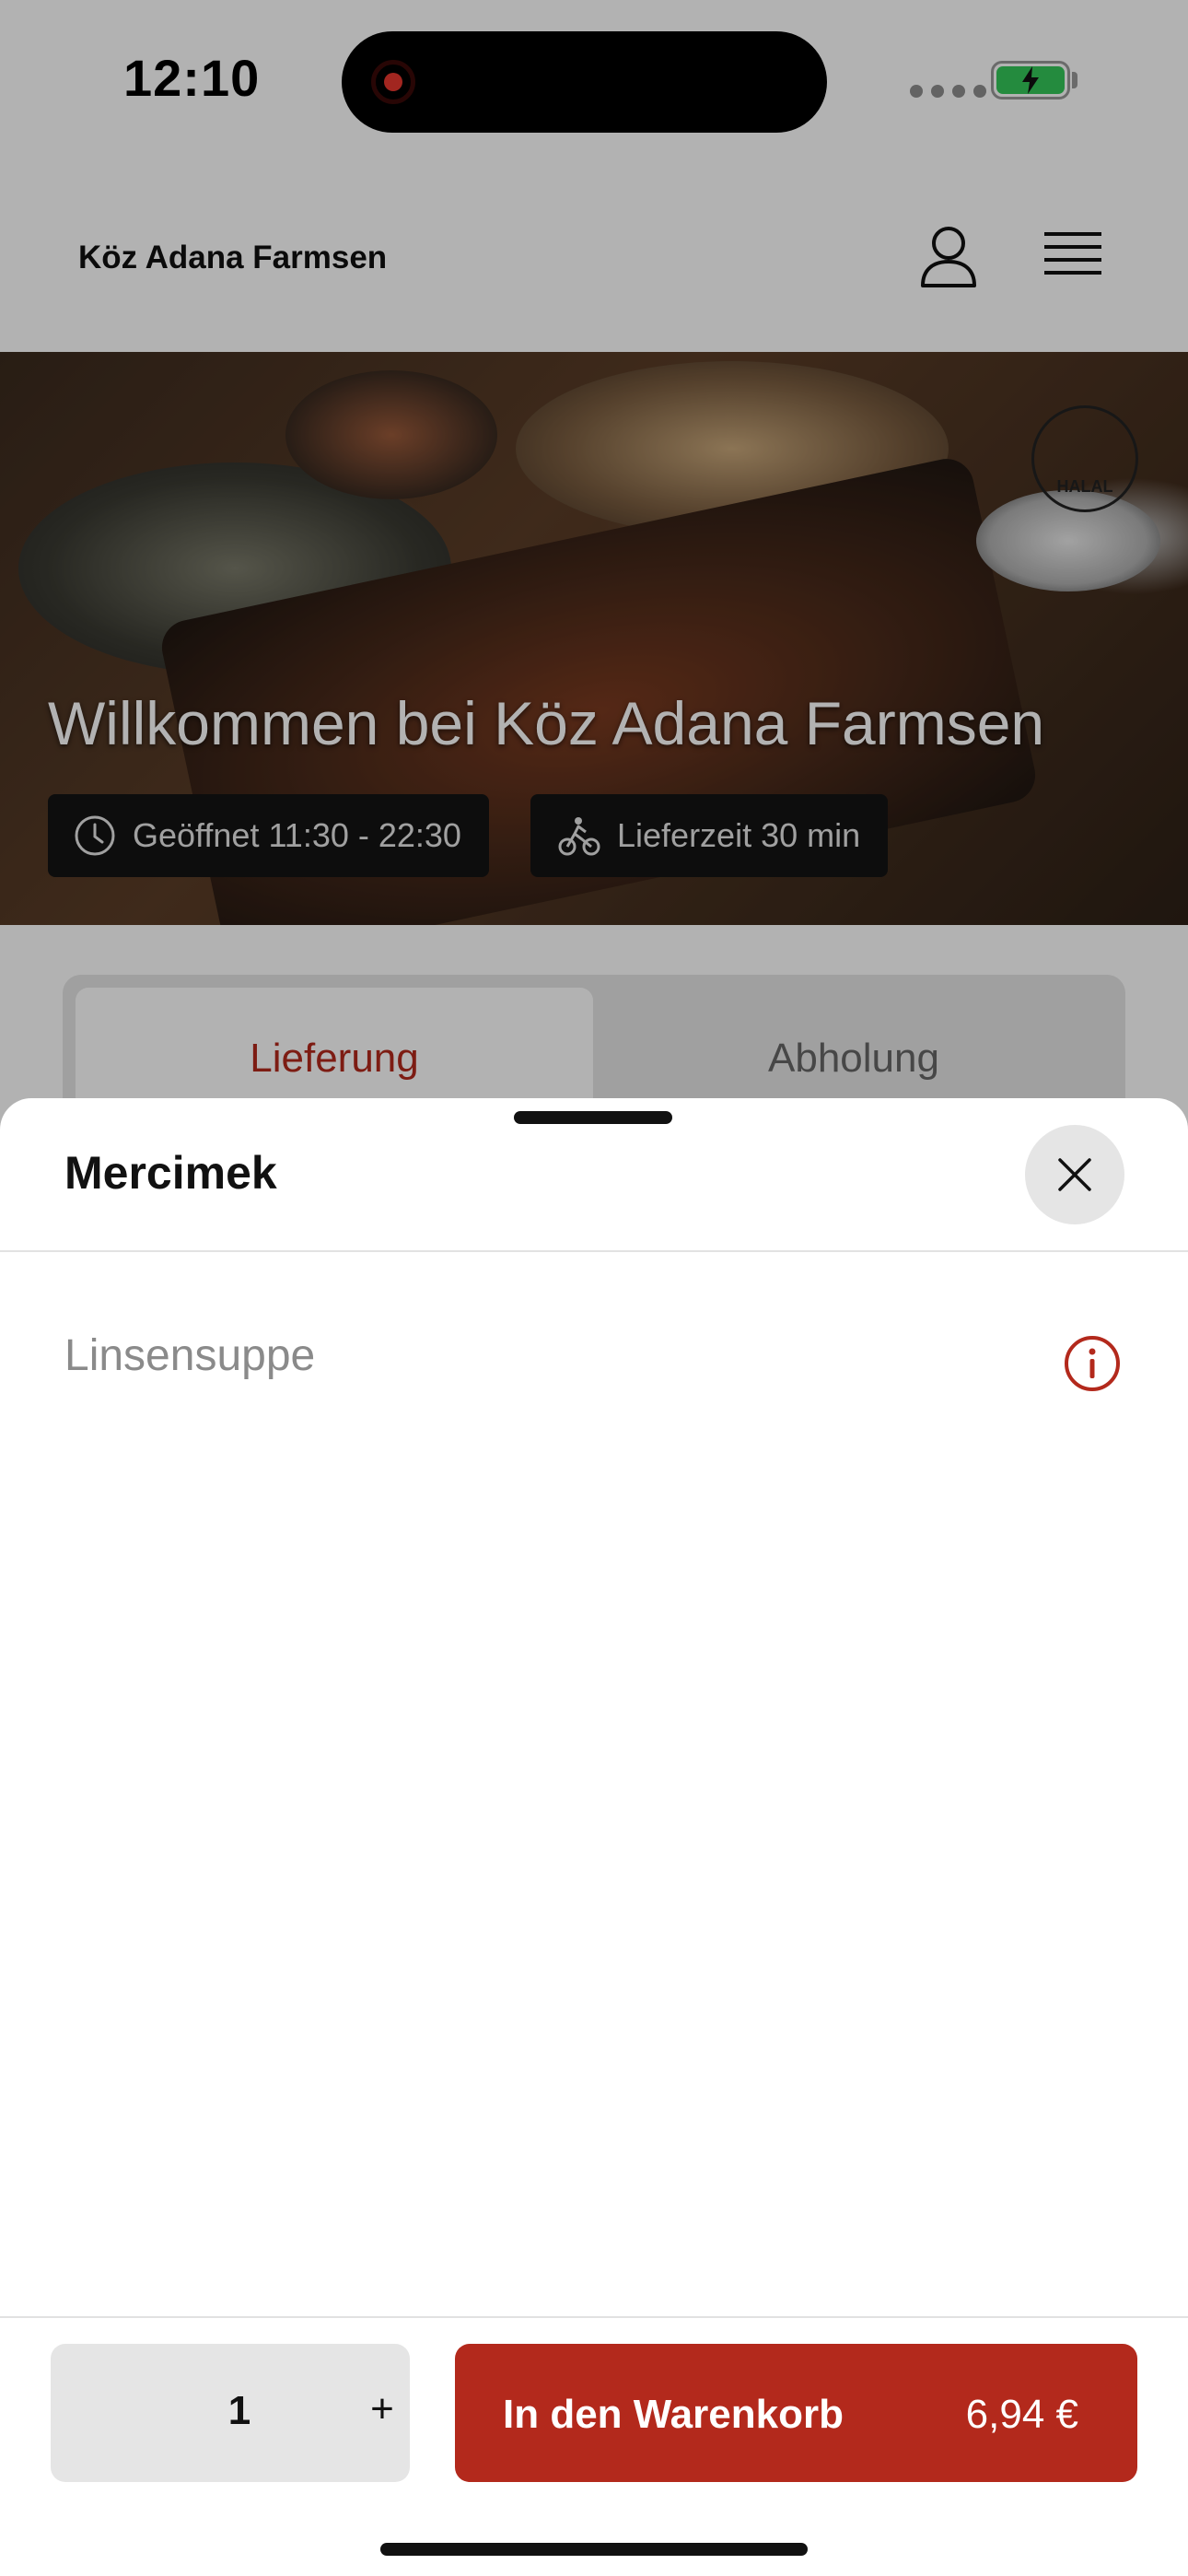  I want to click on product-price: 6,94 €, so click(1021, 2414).